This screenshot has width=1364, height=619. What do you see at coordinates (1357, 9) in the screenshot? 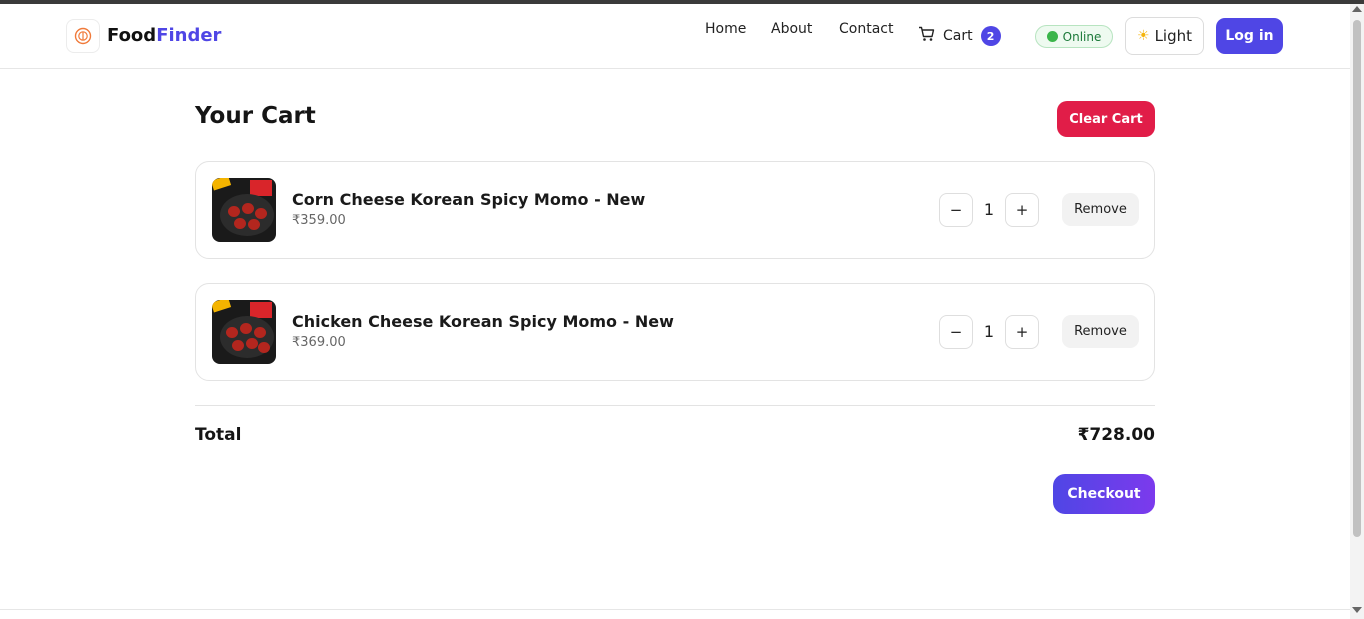
I see `scroll-up-arrow-icon` at bounding box center [1357, 9].